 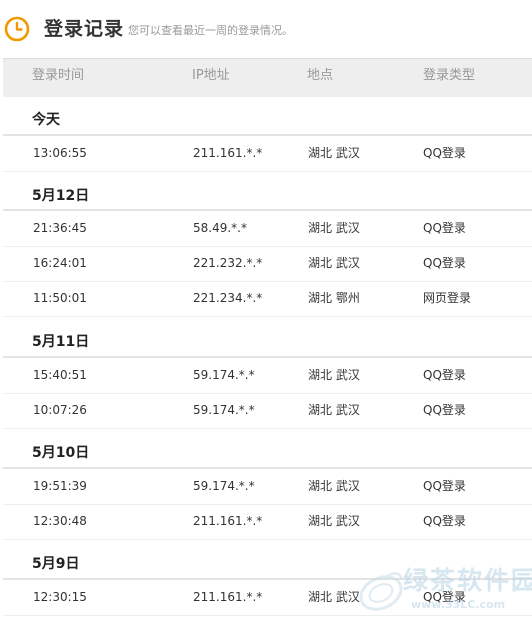 What do you see at coordinates (211, 75) in the screenshot?
I see `column-header-ip: IP地址` at bounding box center [211, 75].